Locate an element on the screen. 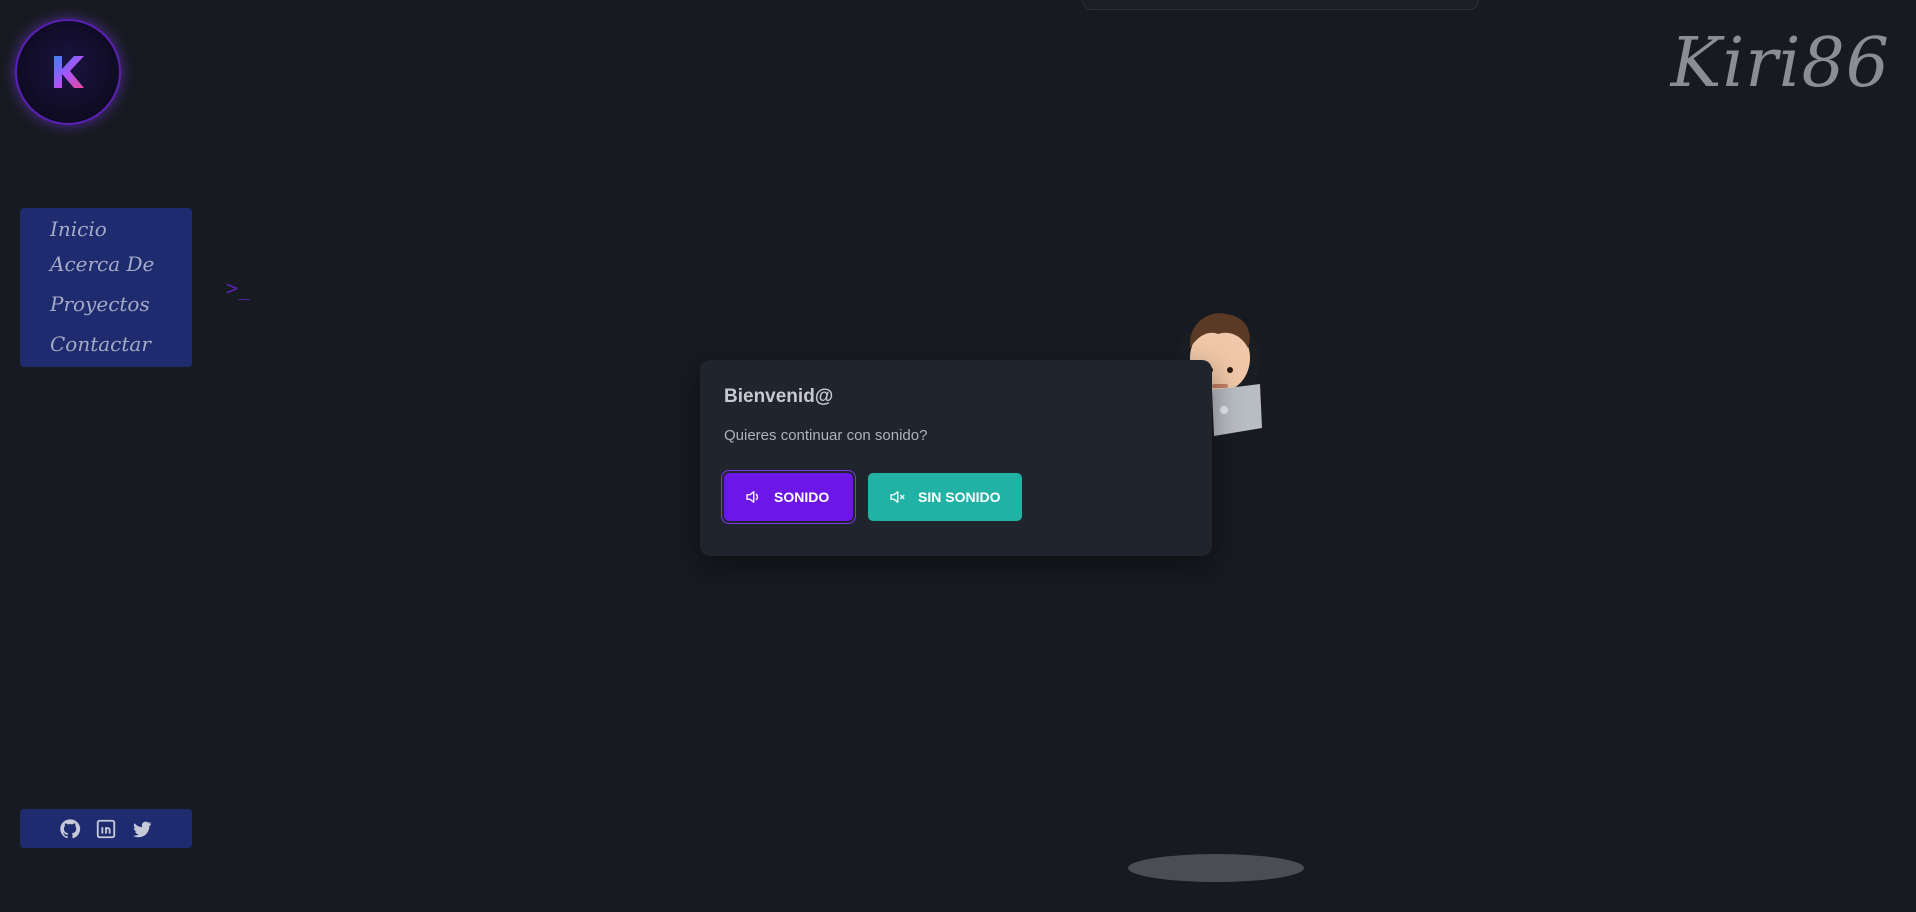  sound-button: SONIDO is located at coordinates (788, 497).